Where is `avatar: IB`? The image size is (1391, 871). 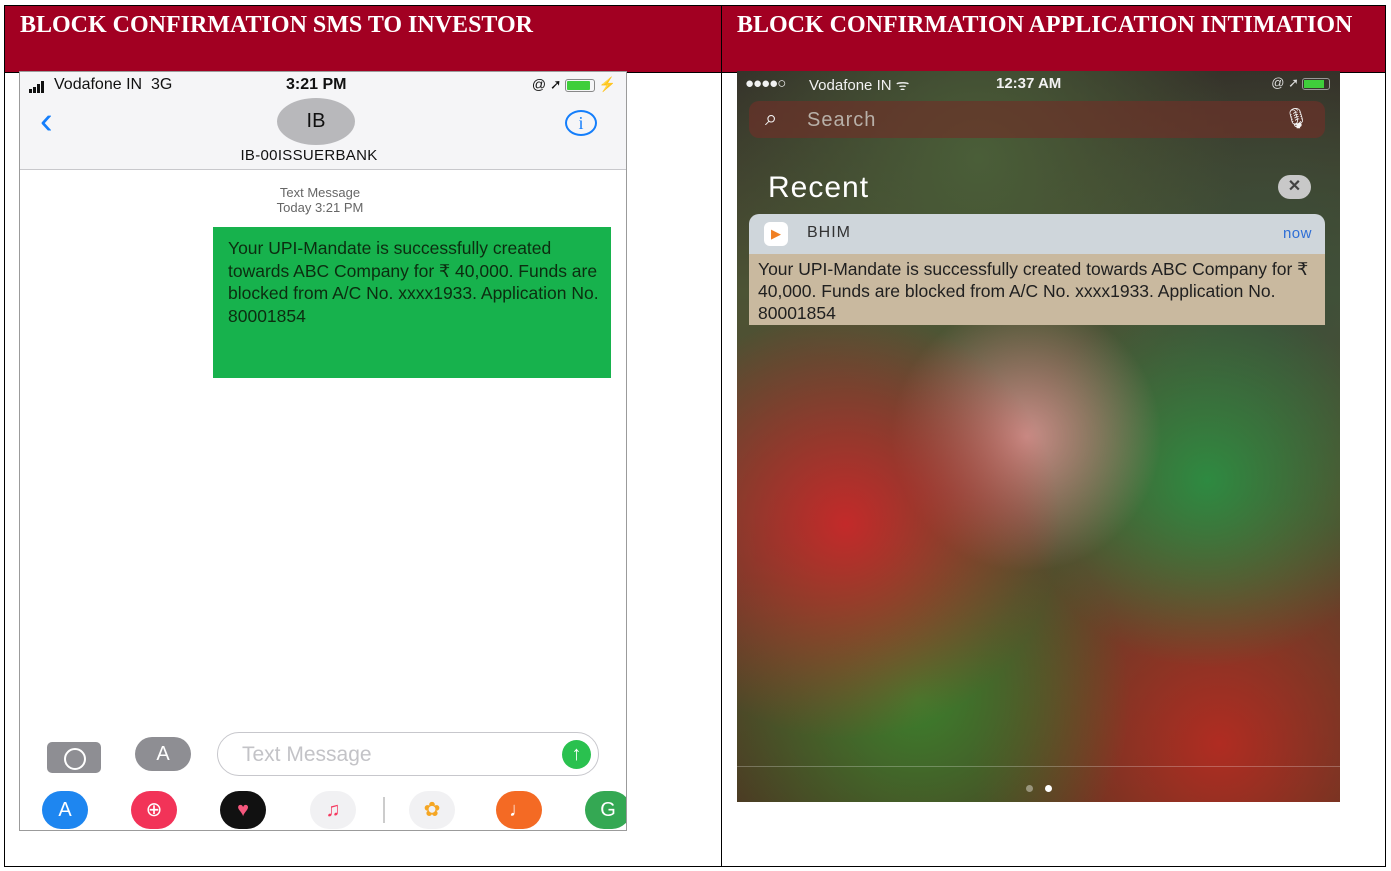 avatar: IB is located at coordinates (316, 121).